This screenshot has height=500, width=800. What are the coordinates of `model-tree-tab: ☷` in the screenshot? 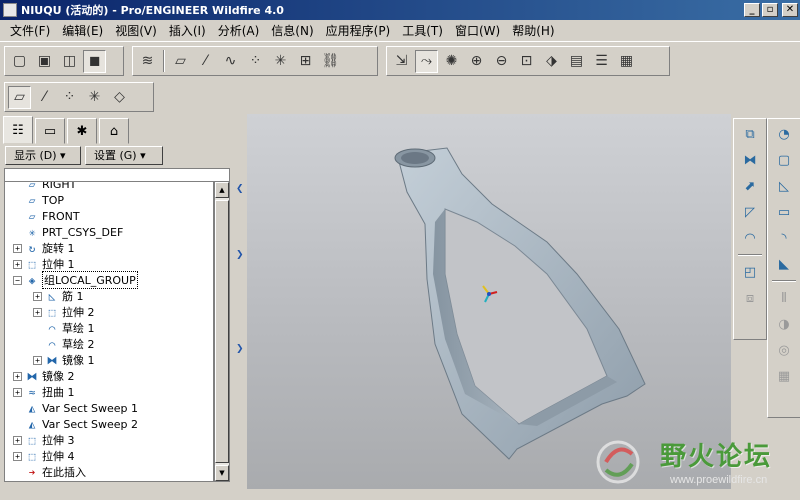 It's located at (18, 130).